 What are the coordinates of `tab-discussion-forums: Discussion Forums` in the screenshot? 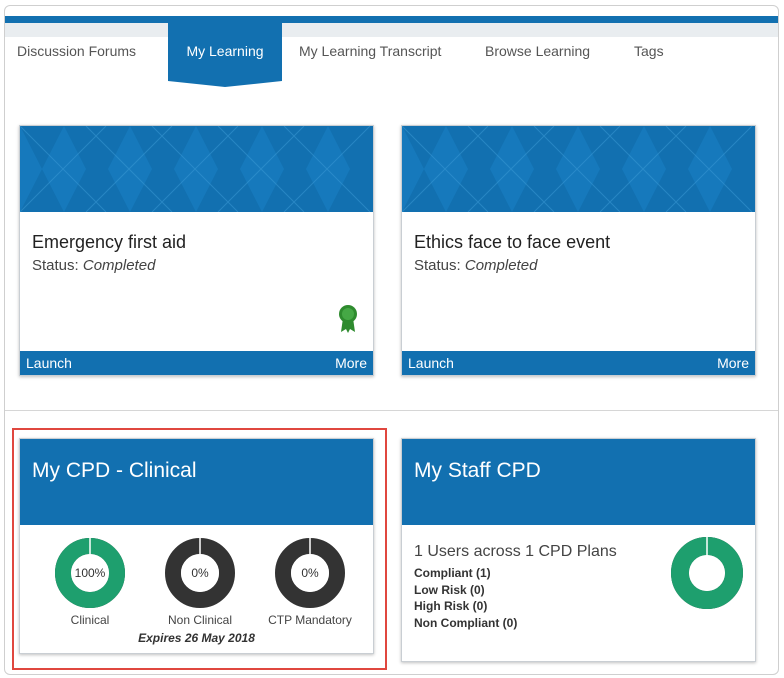 It's located at (76, 51).